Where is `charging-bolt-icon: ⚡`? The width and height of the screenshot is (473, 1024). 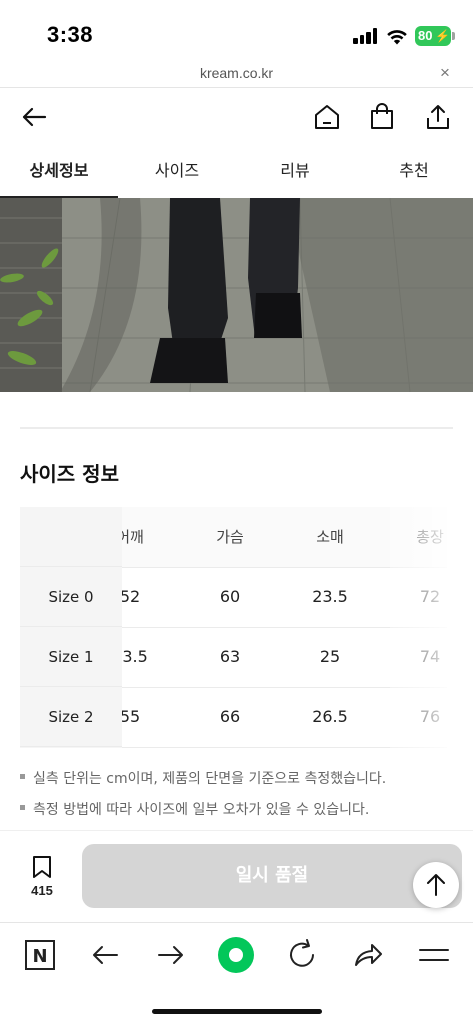 charging-bolt-icon: ⚡ is located at coordinates (442, 36).